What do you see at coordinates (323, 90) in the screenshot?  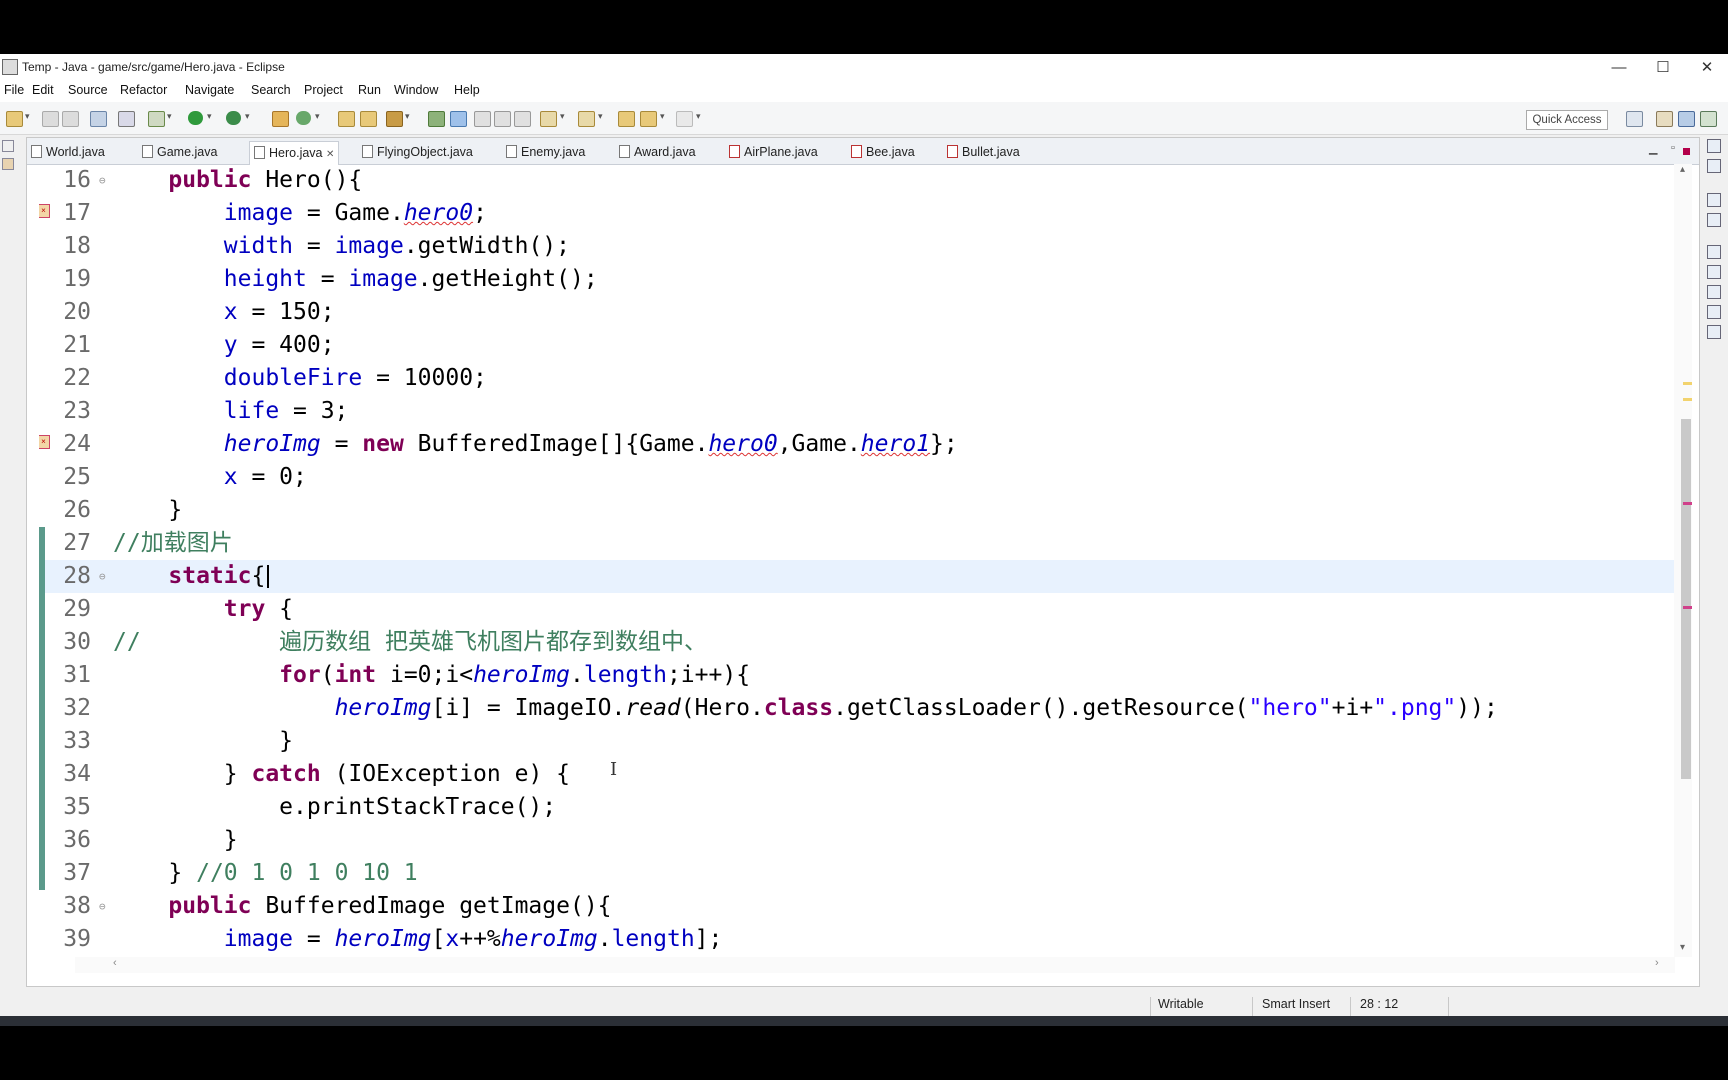 I see `menu-project: Project` at bounding box center [323, 90].